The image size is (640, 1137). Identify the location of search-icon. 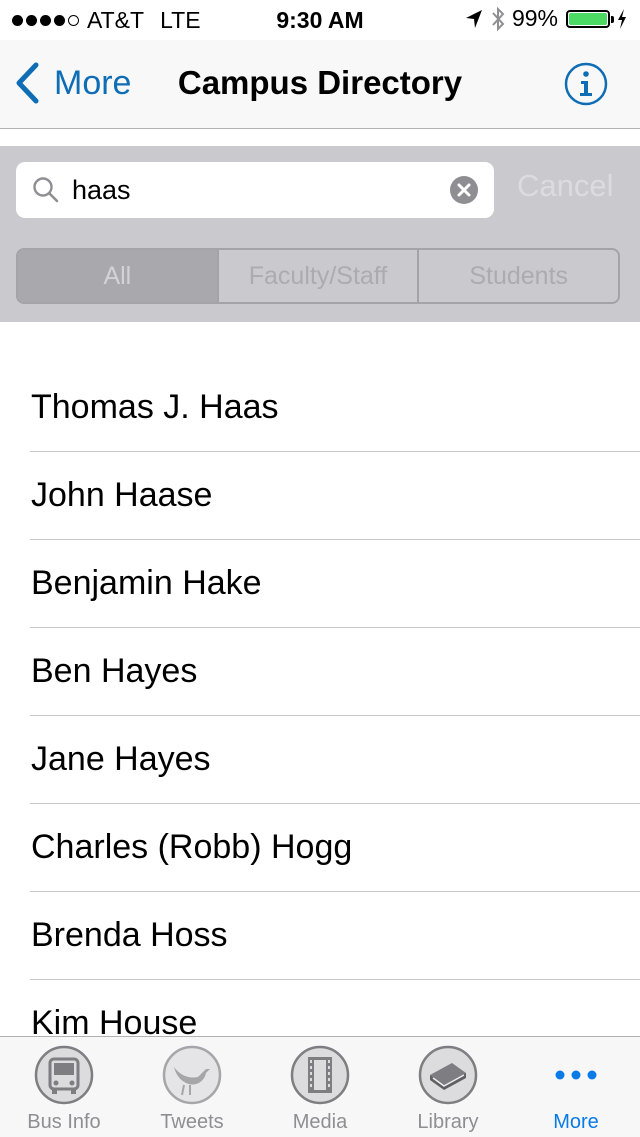
(46, 190).